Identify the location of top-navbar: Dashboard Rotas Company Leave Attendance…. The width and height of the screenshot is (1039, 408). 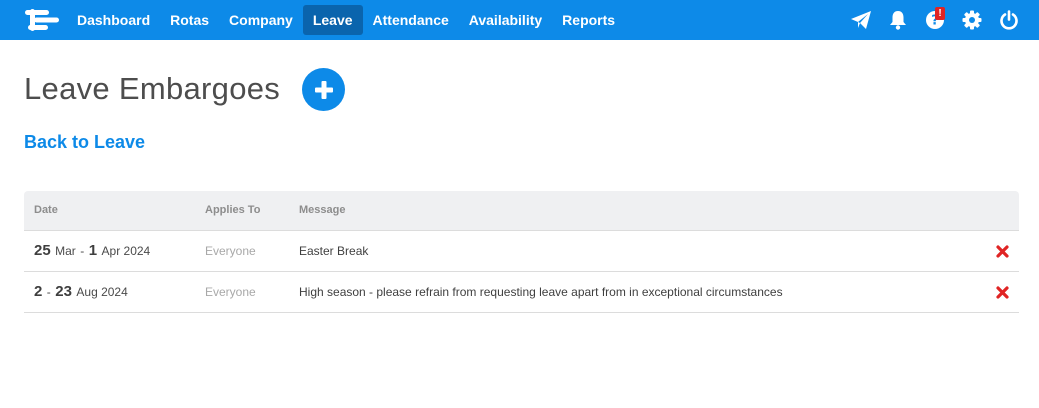
(519, 20).